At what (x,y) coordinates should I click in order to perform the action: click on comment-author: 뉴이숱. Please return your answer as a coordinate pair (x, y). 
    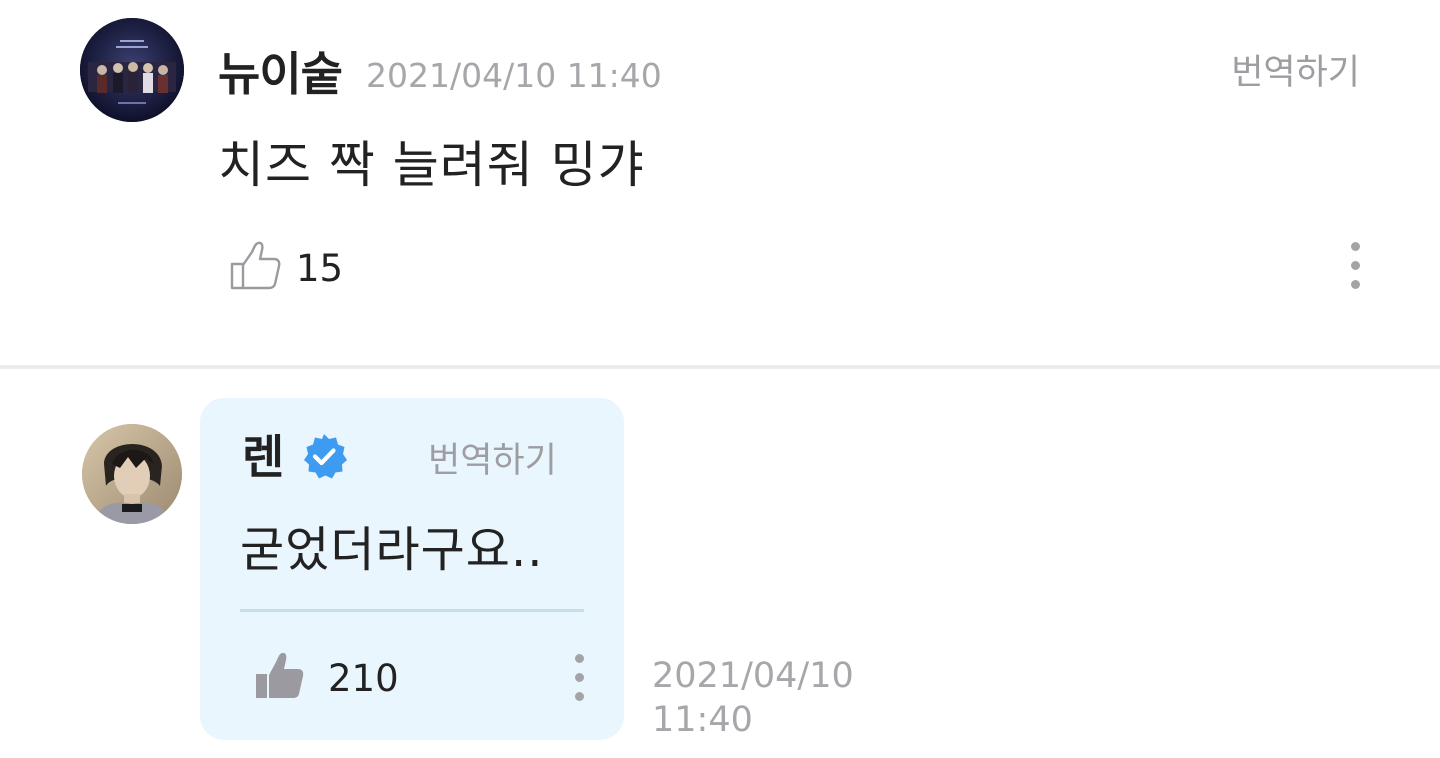
    Looking at the image, I should click on (280, 74).